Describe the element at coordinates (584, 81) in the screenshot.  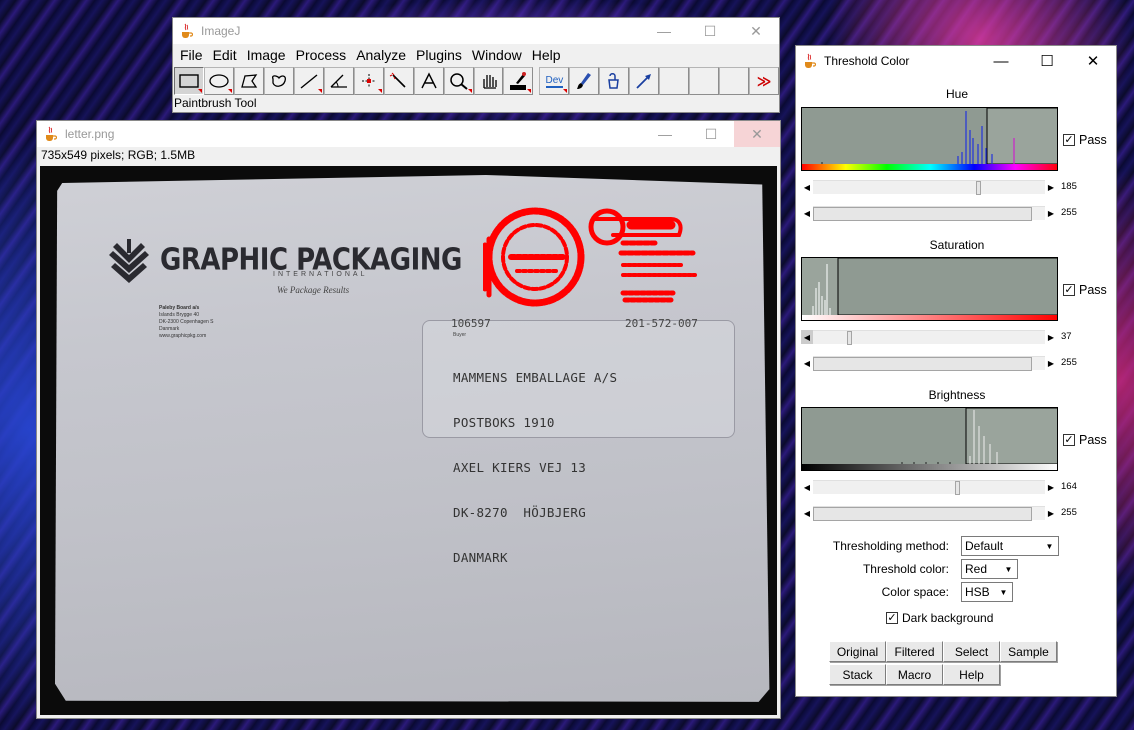
I see `paintbrush-tool` at that location.